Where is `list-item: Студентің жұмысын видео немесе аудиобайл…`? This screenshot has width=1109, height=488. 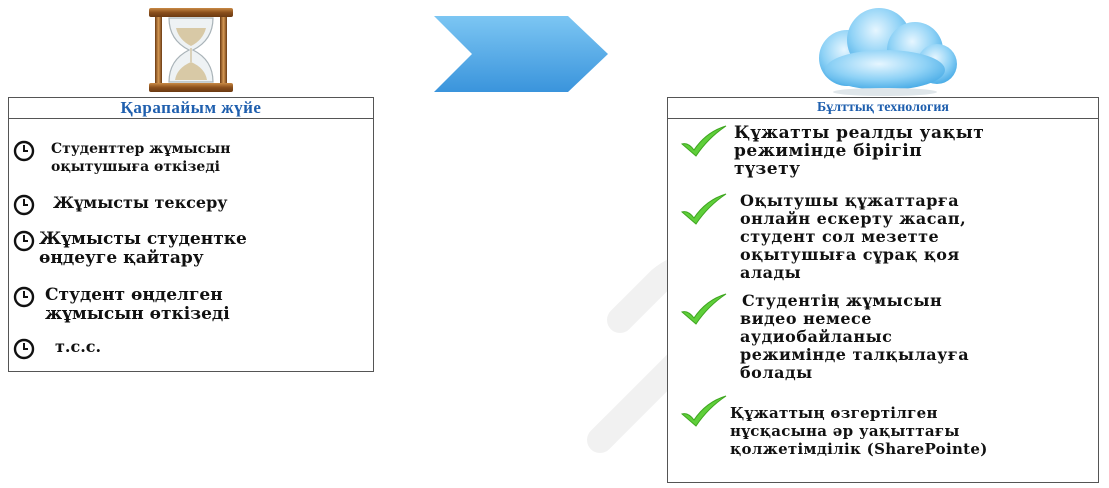 list-item: Студентің жұмысын видео немесе аудиобайл… is located at coordinates (823, 337).